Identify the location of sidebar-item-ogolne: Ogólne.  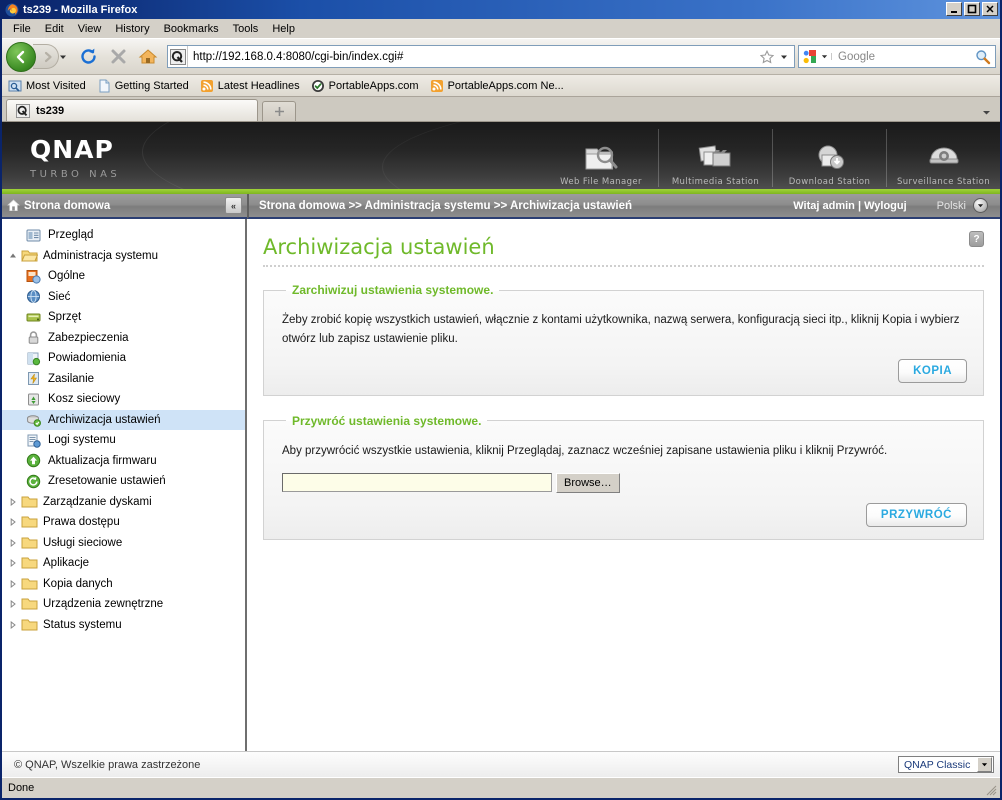
(123, 276).